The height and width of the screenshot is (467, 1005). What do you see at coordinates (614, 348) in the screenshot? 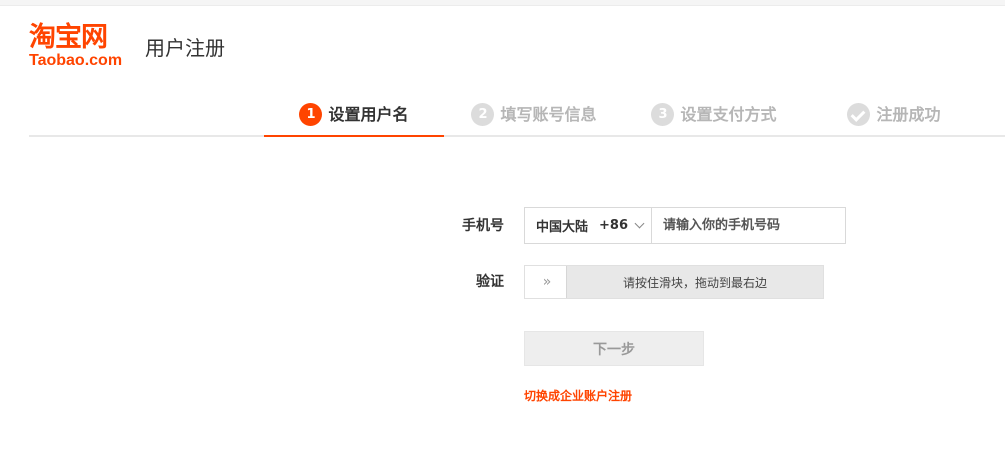
I see `next-step-button: 下一步` at bounding box center [614, 348].